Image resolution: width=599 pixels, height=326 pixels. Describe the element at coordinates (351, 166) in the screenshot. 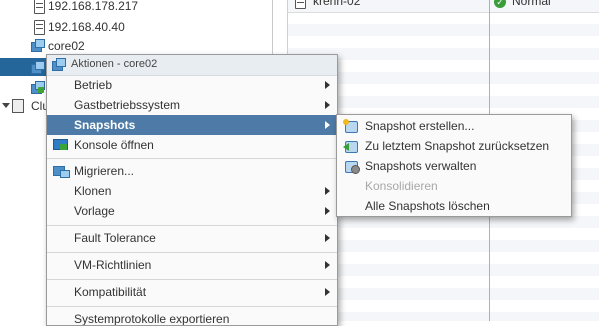

I see `snapshot-manager-icon` at that location.